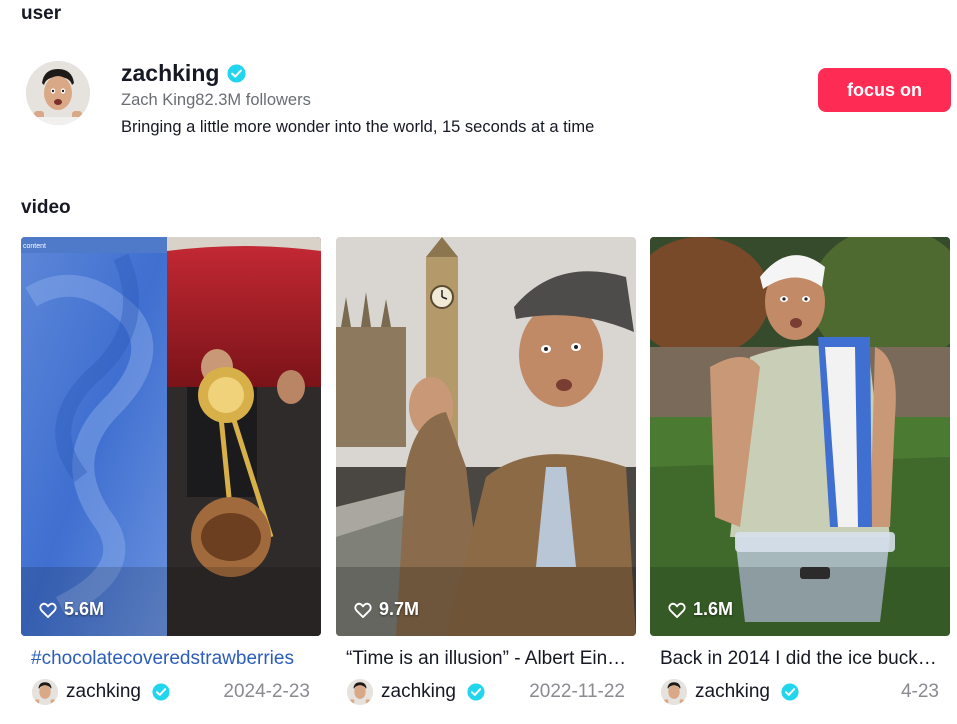 The image size is (957, 724). I want to click on post-date: 4-23, so click(919, 691).